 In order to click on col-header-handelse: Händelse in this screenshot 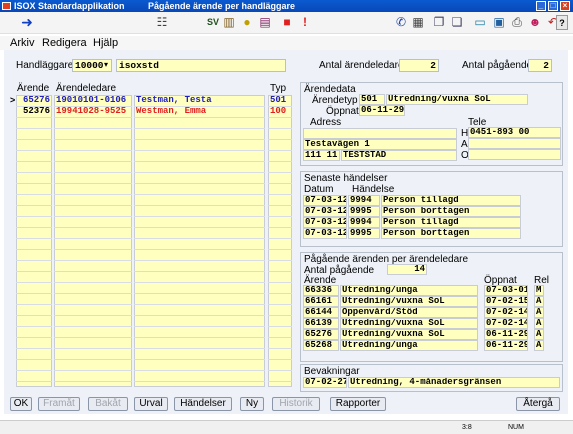, I will do `click(373, 189)`.